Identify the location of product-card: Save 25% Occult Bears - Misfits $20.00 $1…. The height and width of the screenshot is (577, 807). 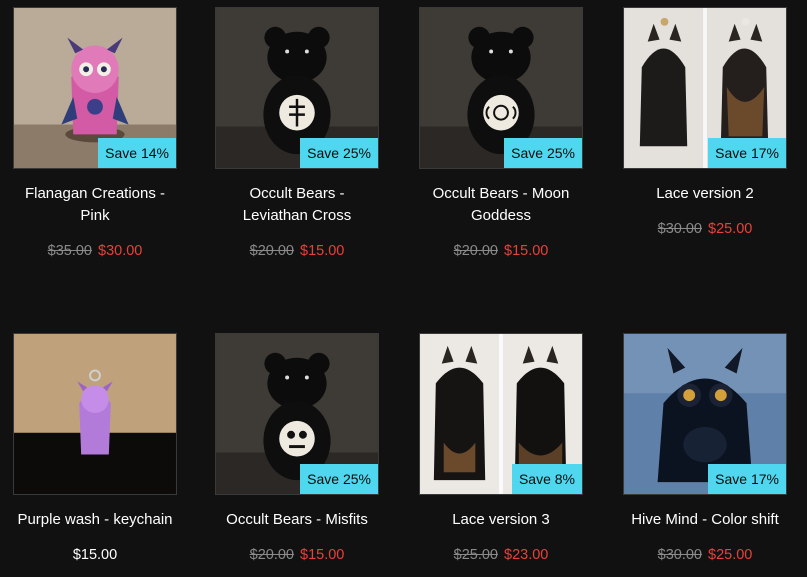
(297, 449).